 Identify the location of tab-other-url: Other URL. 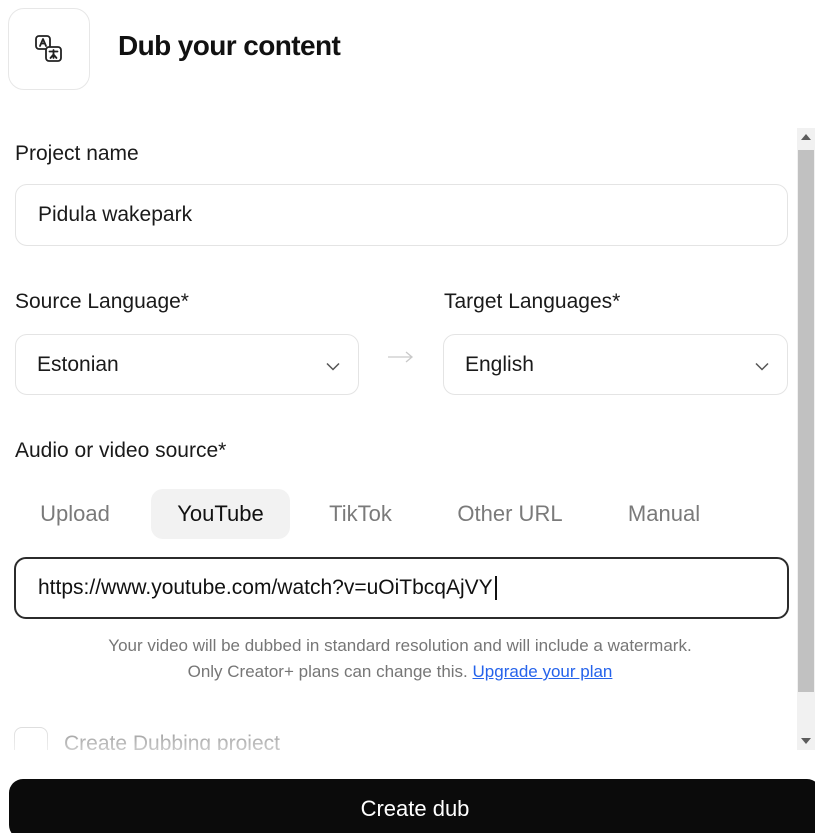
(510, 514).